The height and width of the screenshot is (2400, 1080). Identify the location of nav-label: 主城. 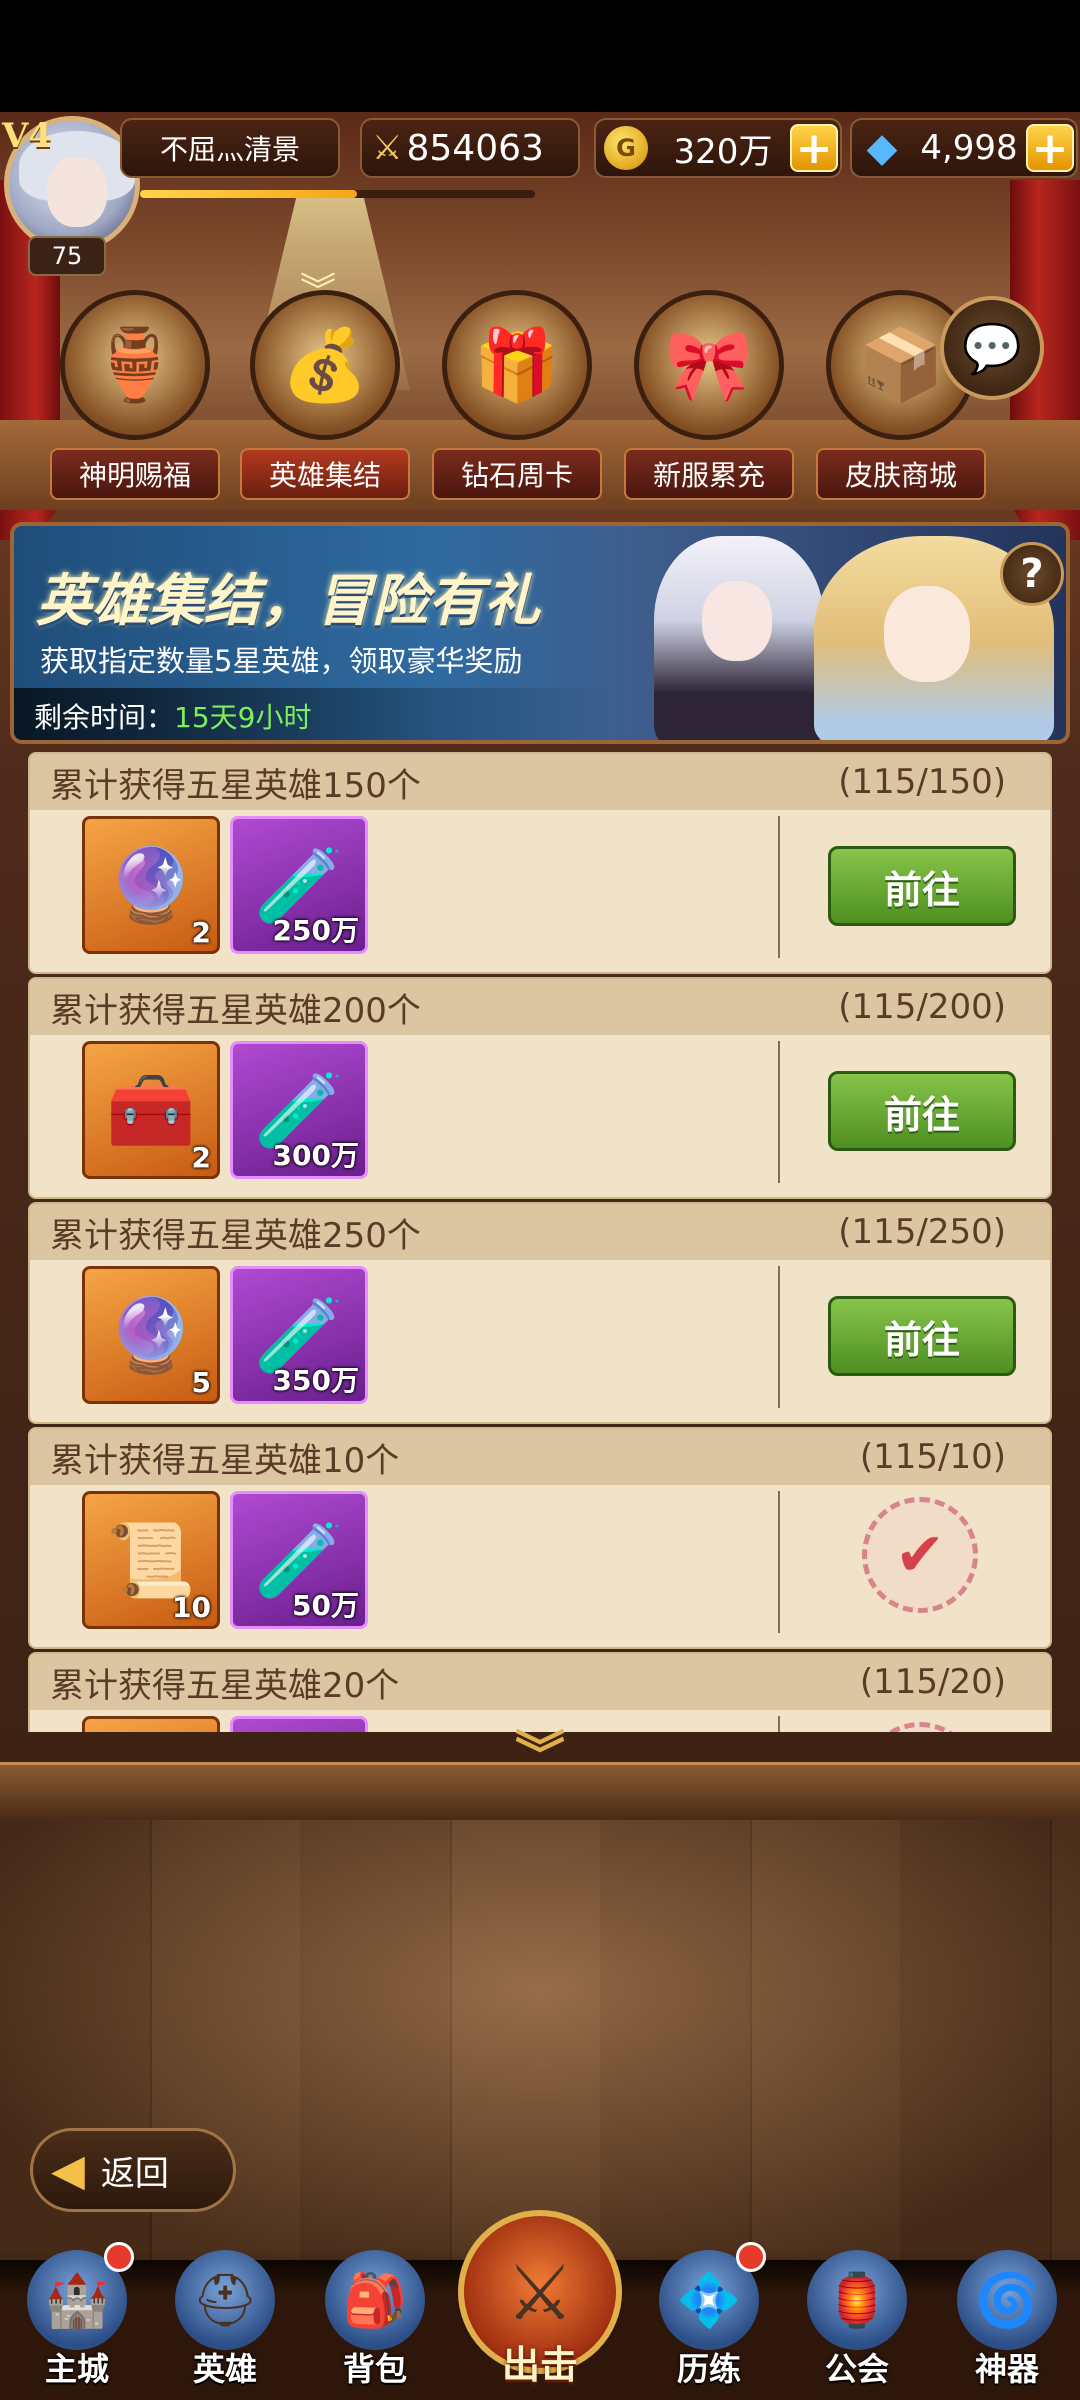
(76, 2369).